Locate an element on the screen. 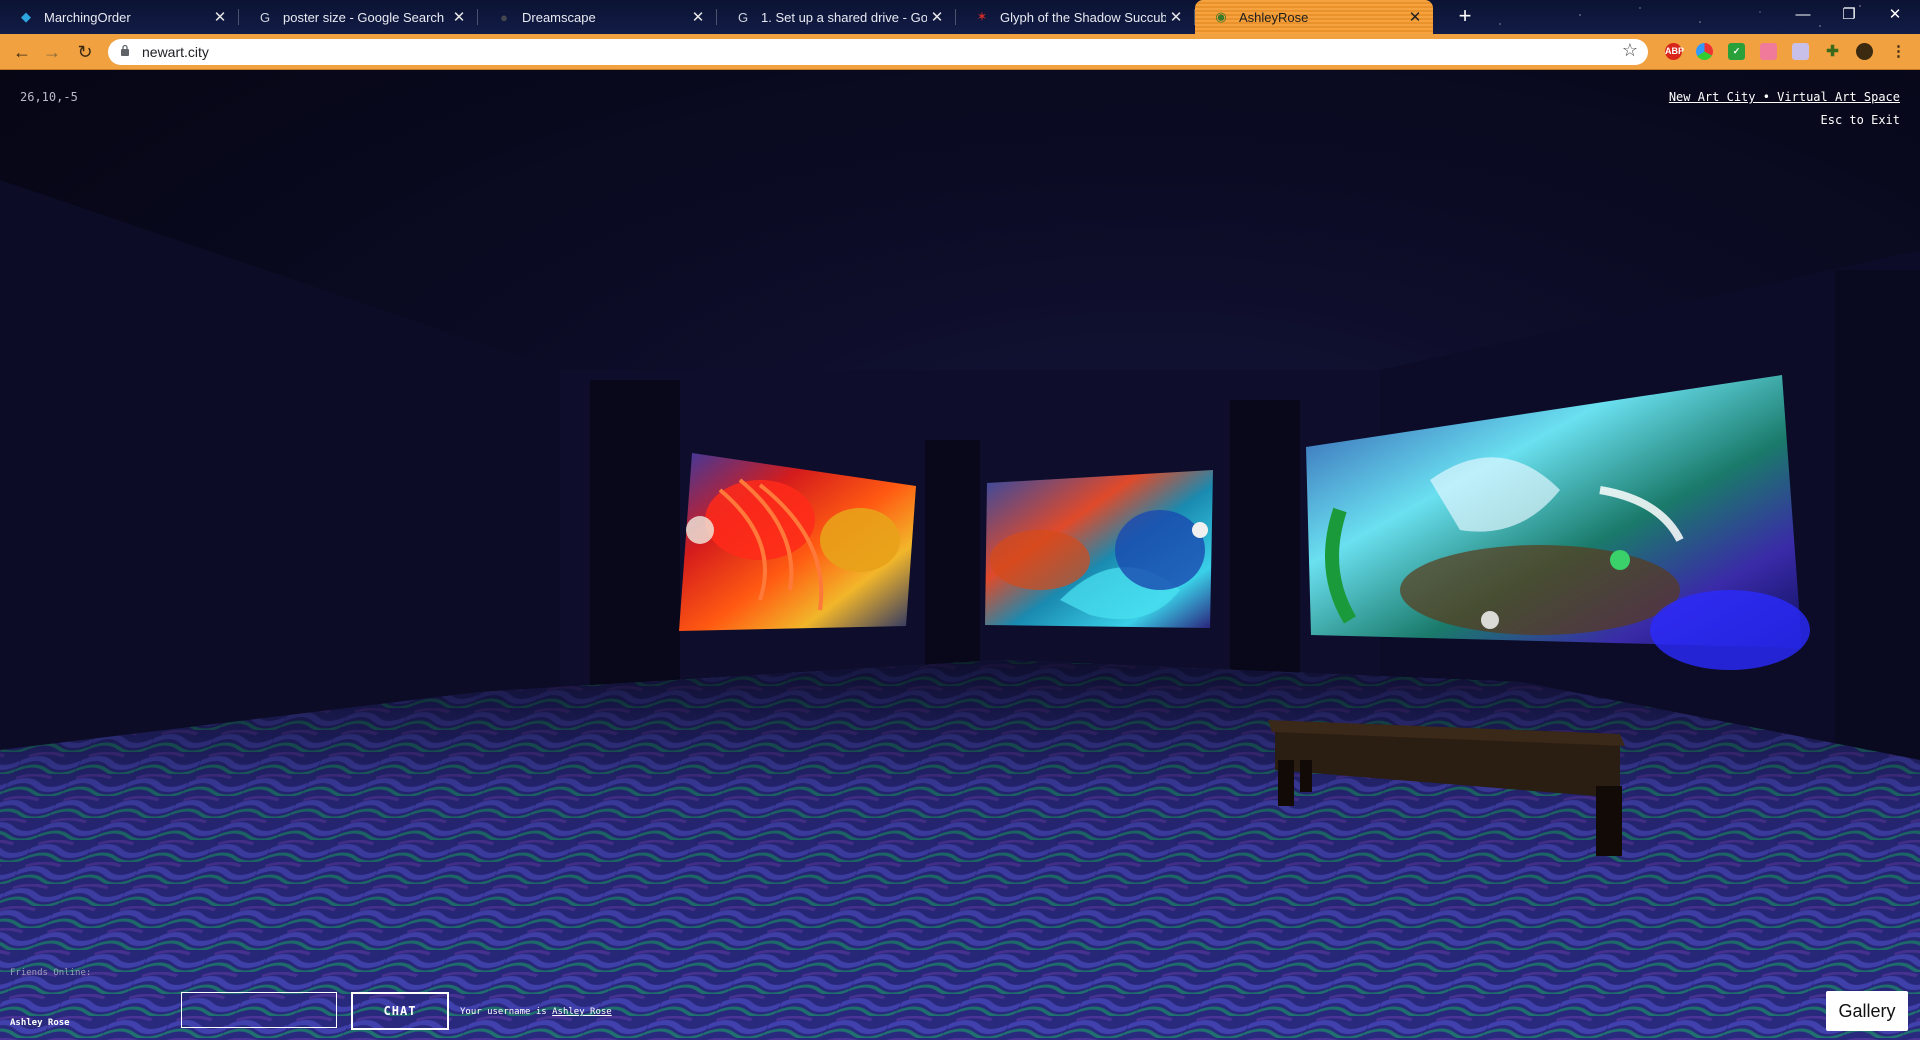 This screenshot has width=1920, height=1040. new-art-city-link: New Art City • Virtual Art Space is located at coordinates (1784, 97).